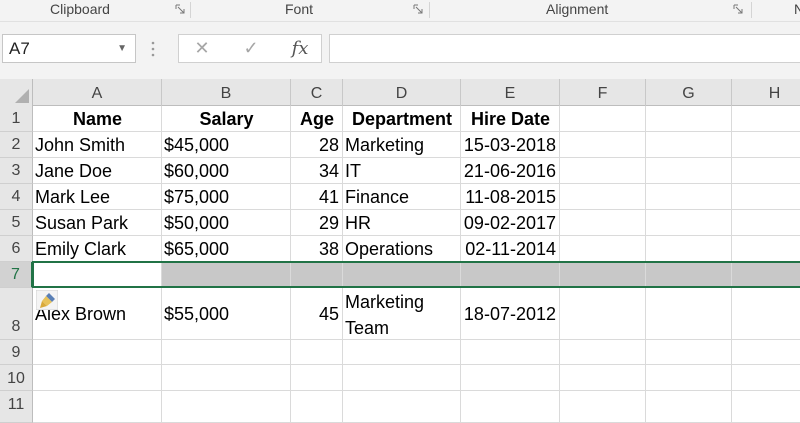  I want to click on cell-department: IT, so click(402, 171).